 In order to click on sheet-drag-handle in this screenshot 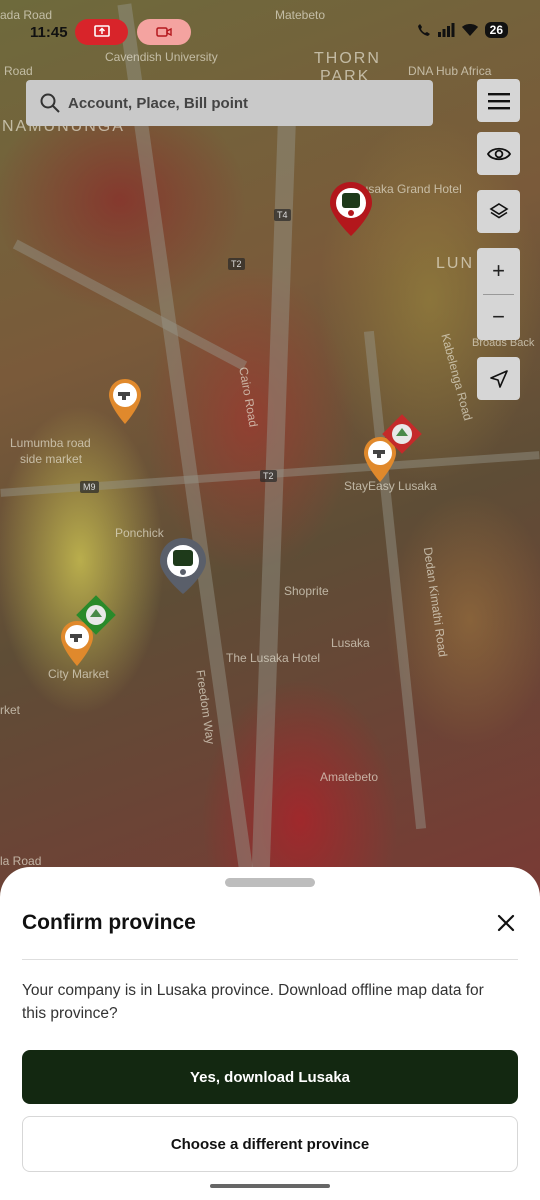, I will do `click(270, 882)`.